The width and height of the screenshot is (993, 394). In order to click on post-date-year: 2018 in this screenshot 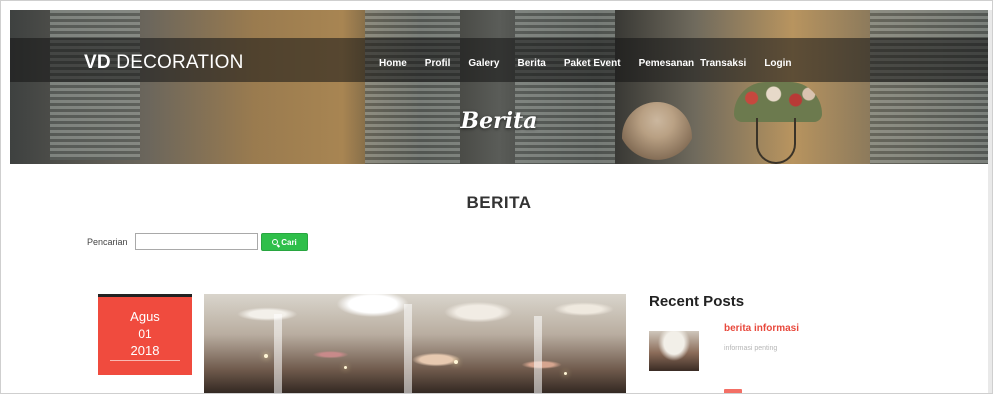, I will do `click(145, 352)`.